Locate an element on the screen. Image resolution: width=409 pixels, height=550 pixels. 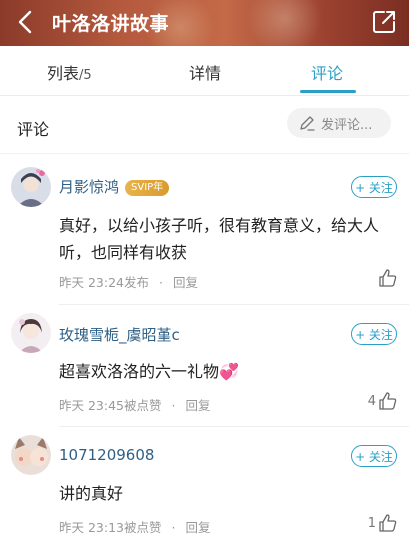
tab-detail: 详情 is located at coordinates (205, 72).